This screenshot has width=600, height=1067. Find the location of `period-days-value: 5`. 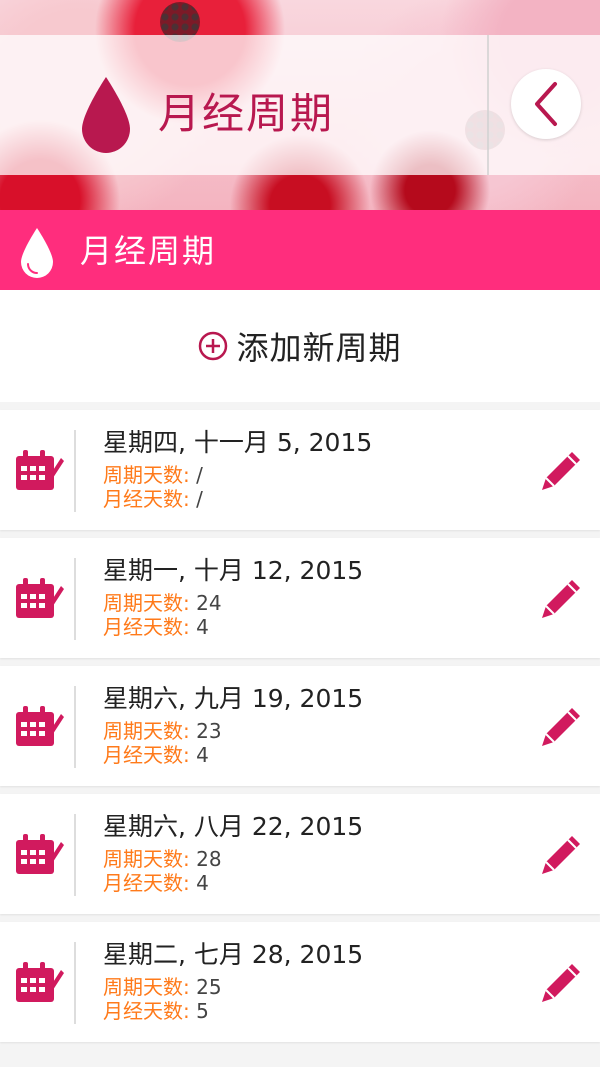

period-days-value: 5 is located at coordinates (202, 1011).